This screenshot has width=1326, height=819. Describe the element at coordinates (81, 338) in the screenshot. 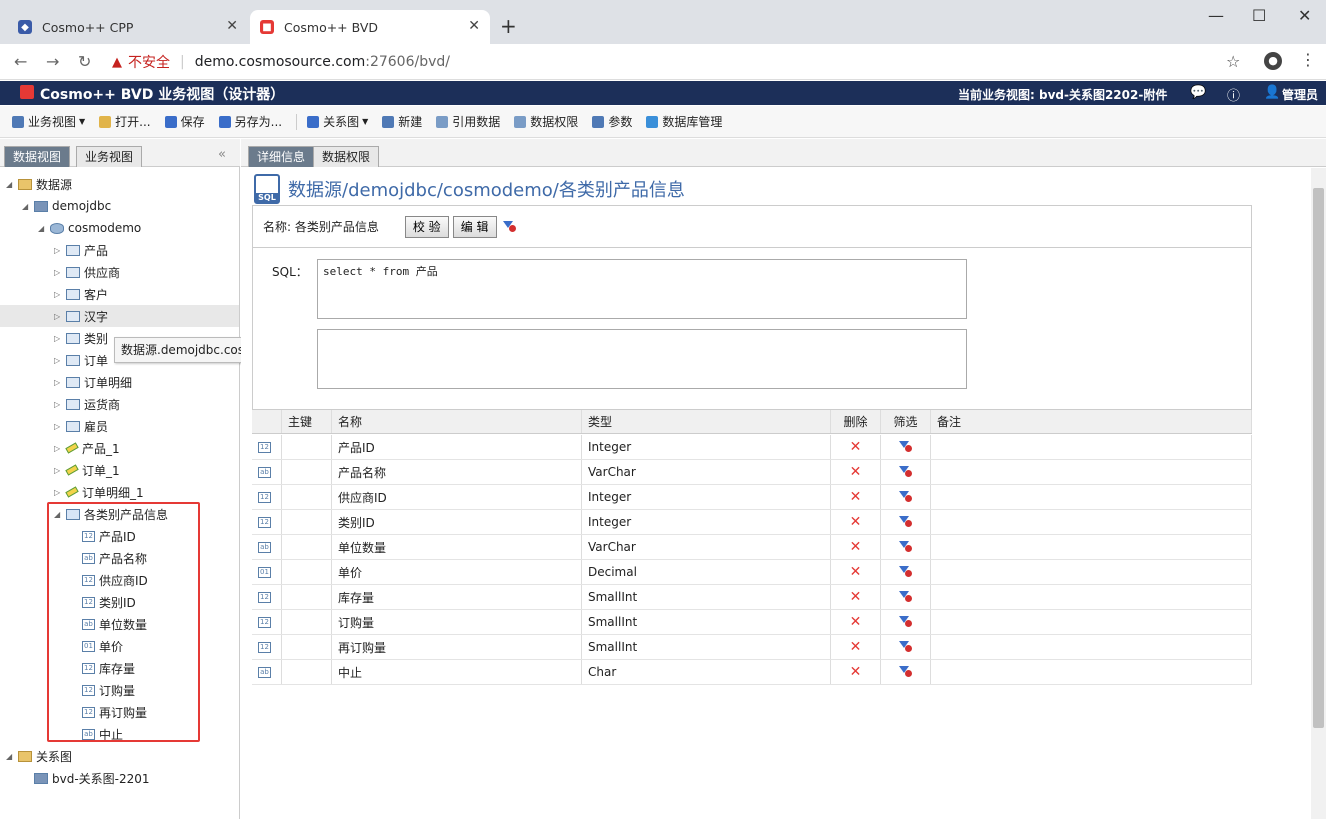

I see `tree-node-table: ▷ 类别` at that location.